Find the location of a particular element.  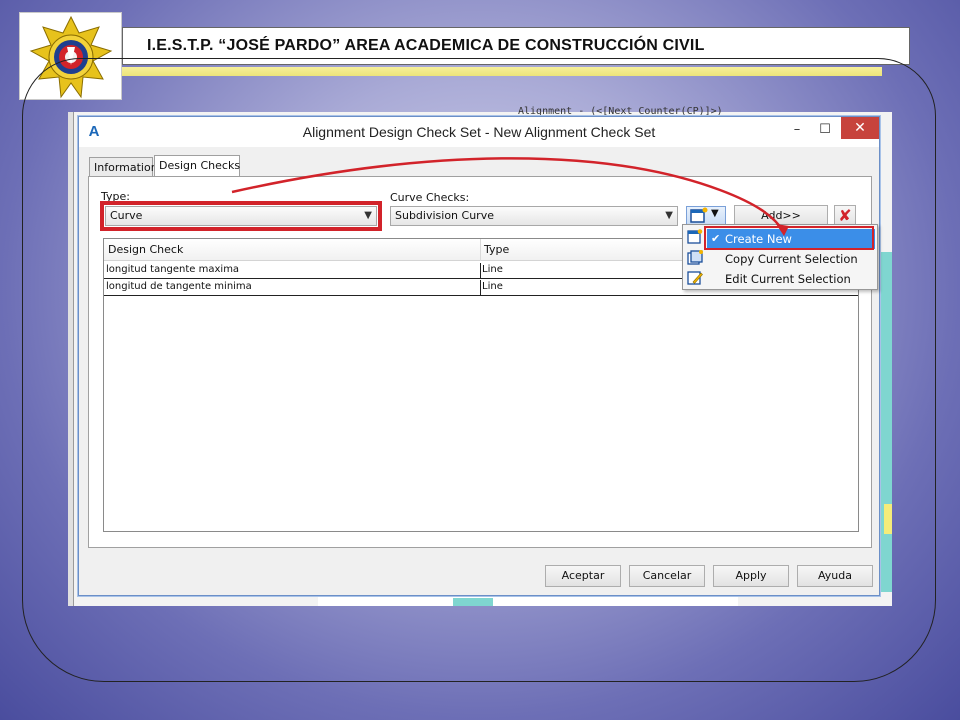

edit-check-icon is located at coordinates (695, 278).